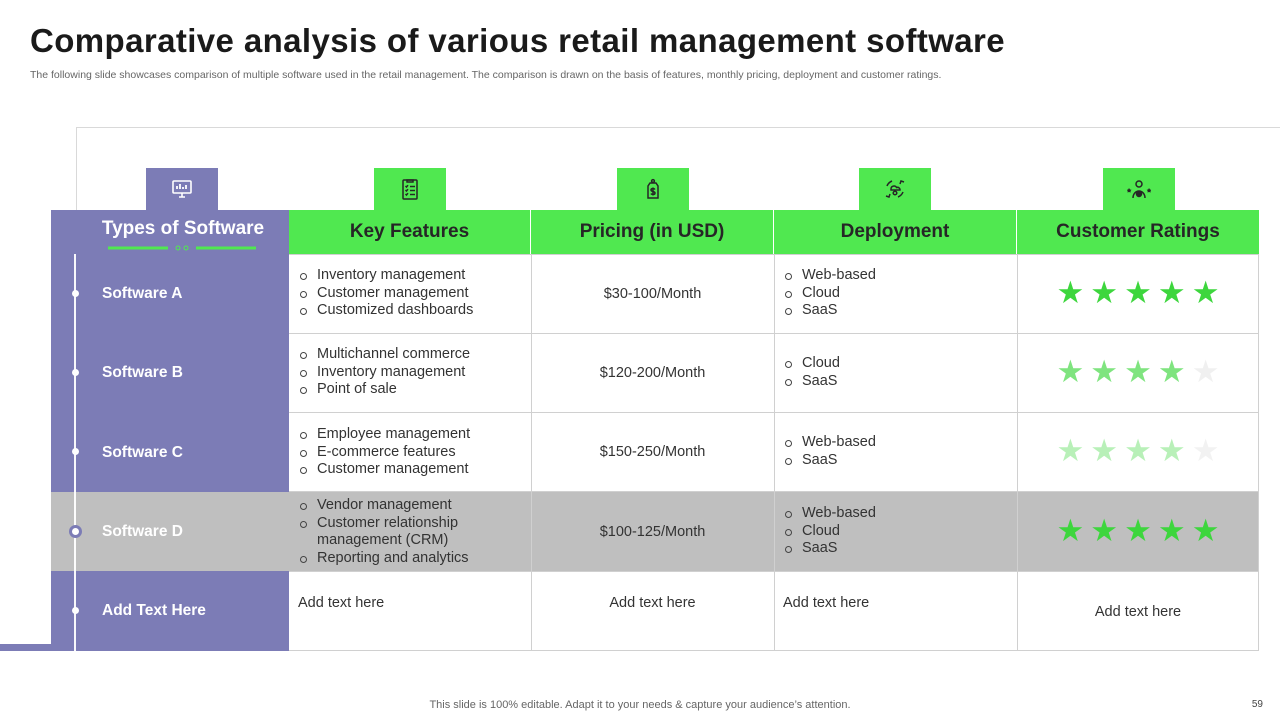 This screenshot has height=720, width=1280. I want to click on decorative-frame-left, so click(76, 169).